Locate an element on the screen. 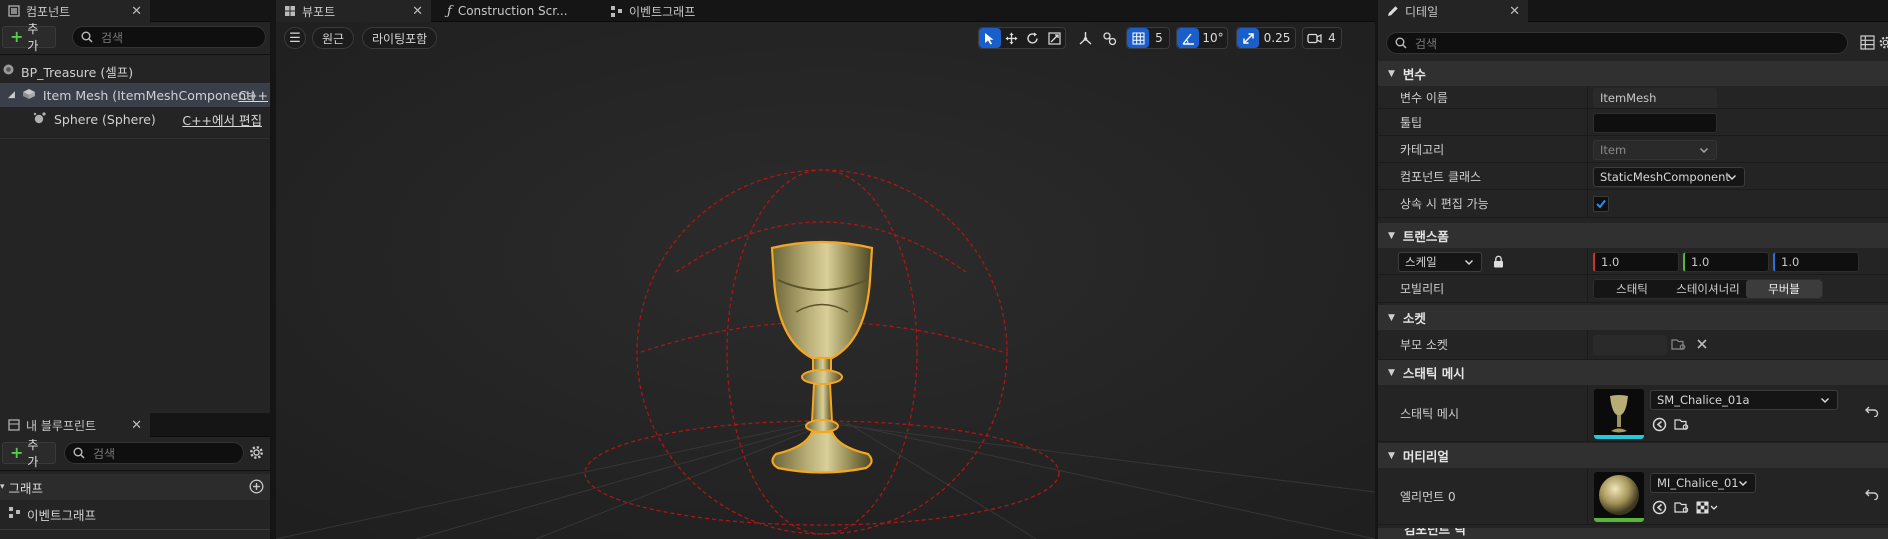 The image size is (1888, 539). tree-item-sphere: Sphere (Sphere) C++에서 편집 is located at coordinates (135, 119).